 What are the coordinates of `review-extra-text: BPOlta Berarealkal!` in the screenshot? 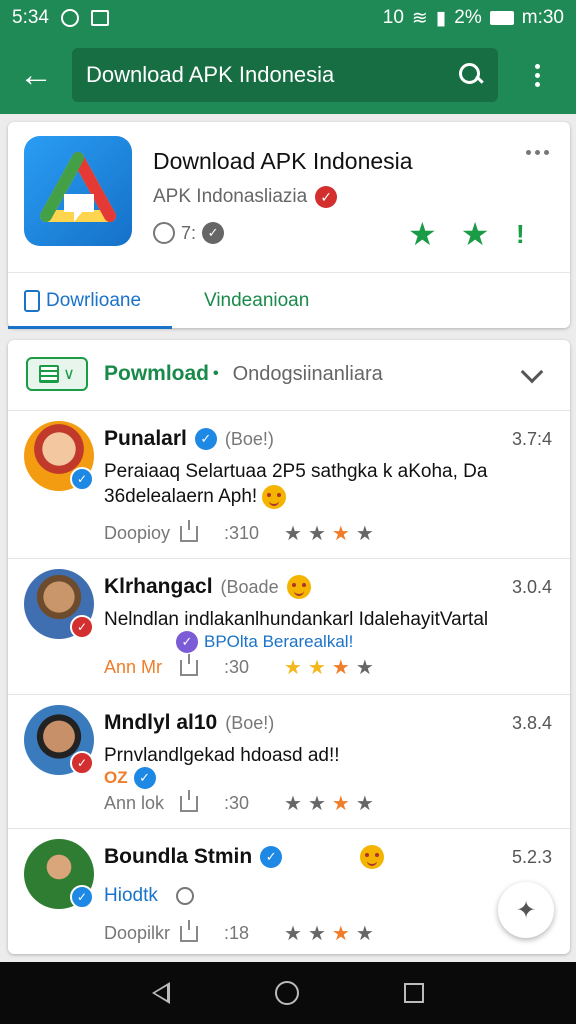 It's located at (279, 641).